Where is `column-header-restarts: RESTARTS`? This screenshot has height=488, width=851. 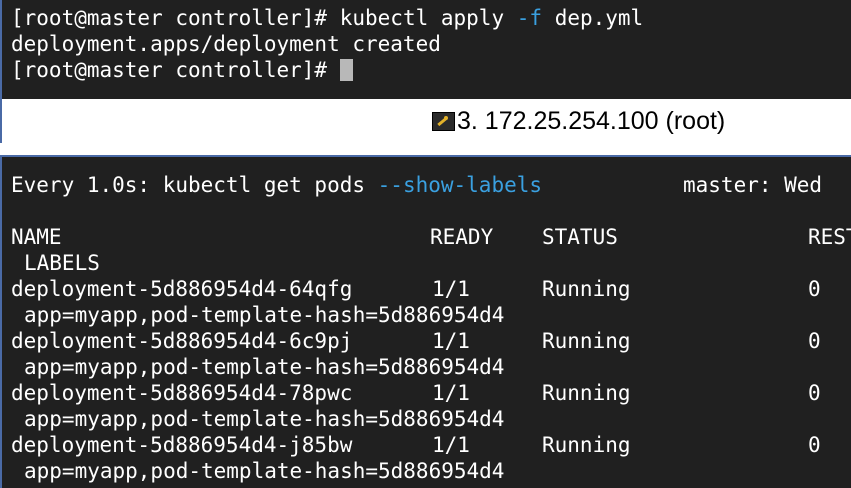 column-header-restarts: RESTARTS is located at coordinates (829, 237).